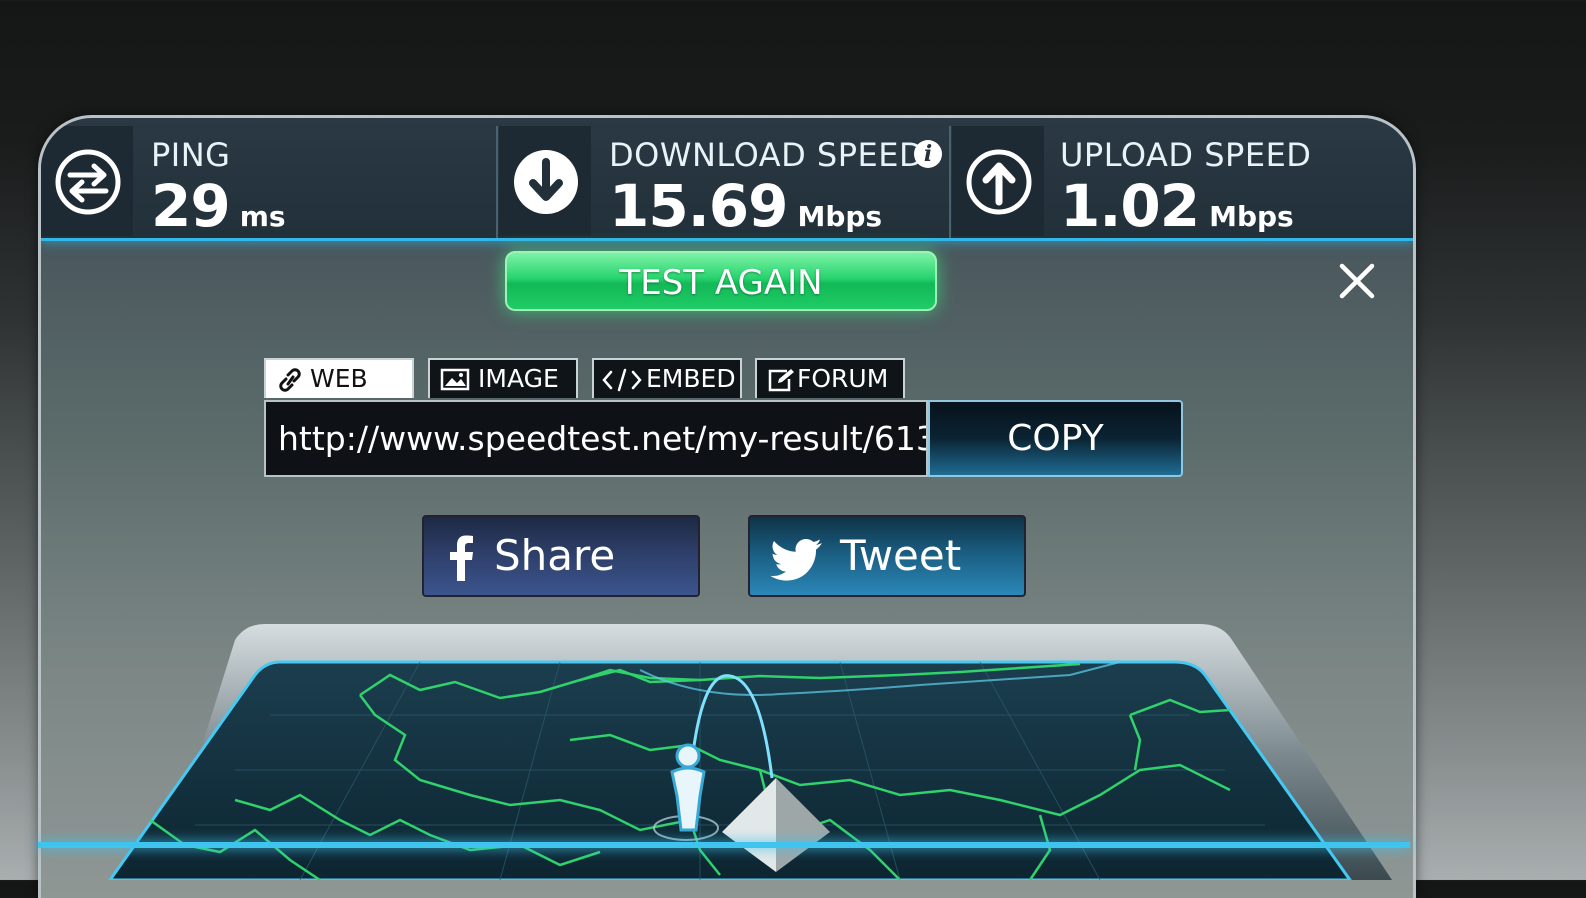 This screenshot has height=898, width=1586. I want to click on upload-icon-box, so click(998, 181).